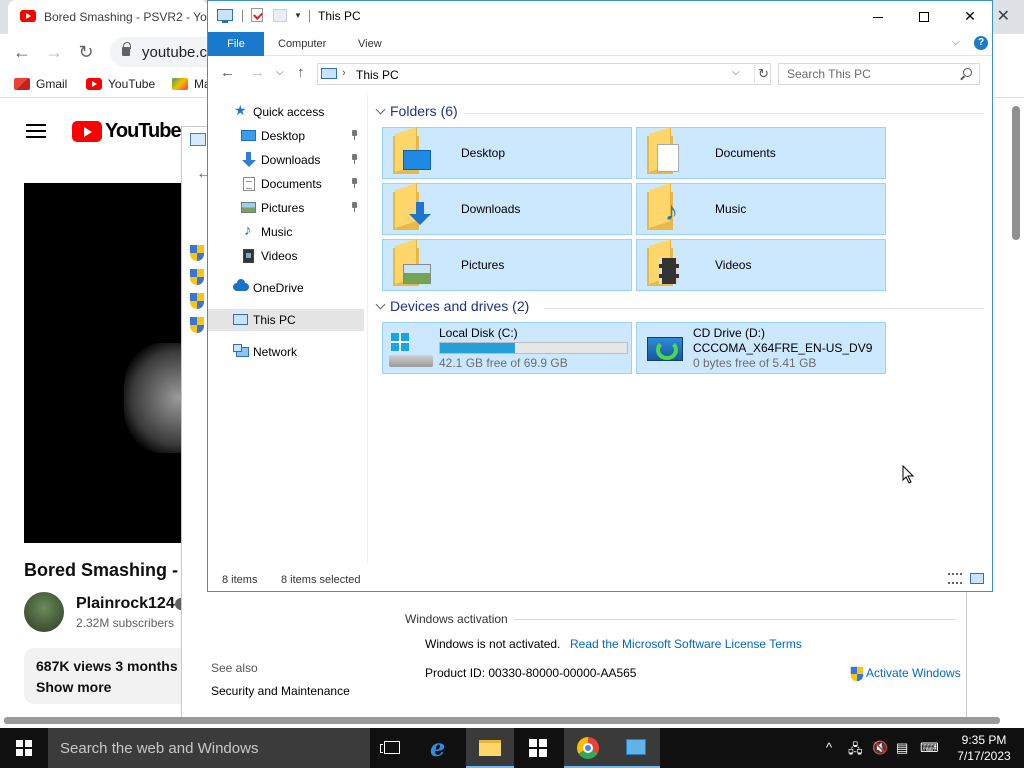  Describe the element at coordinates (763, 74) in the screenshot. I see `refresh-icon: ↻` at that location.